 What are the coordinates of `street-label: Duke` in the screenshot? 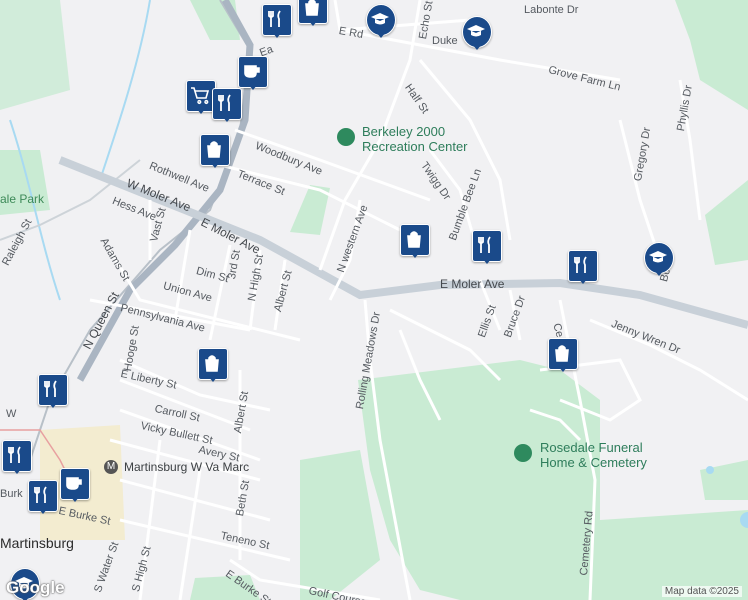 It's located at (445, 41).